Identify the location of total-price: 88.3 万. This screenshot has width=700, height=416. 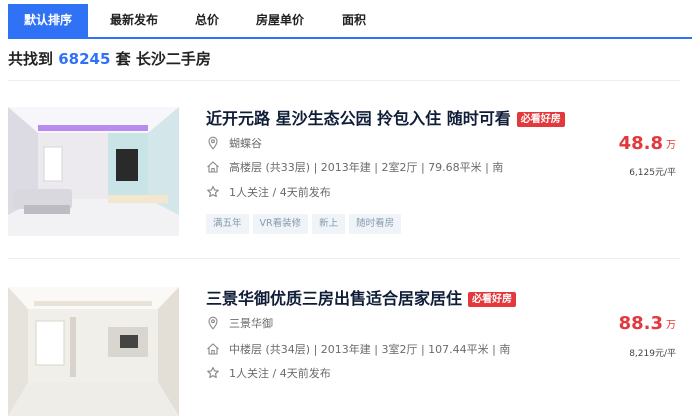
(647, 323).